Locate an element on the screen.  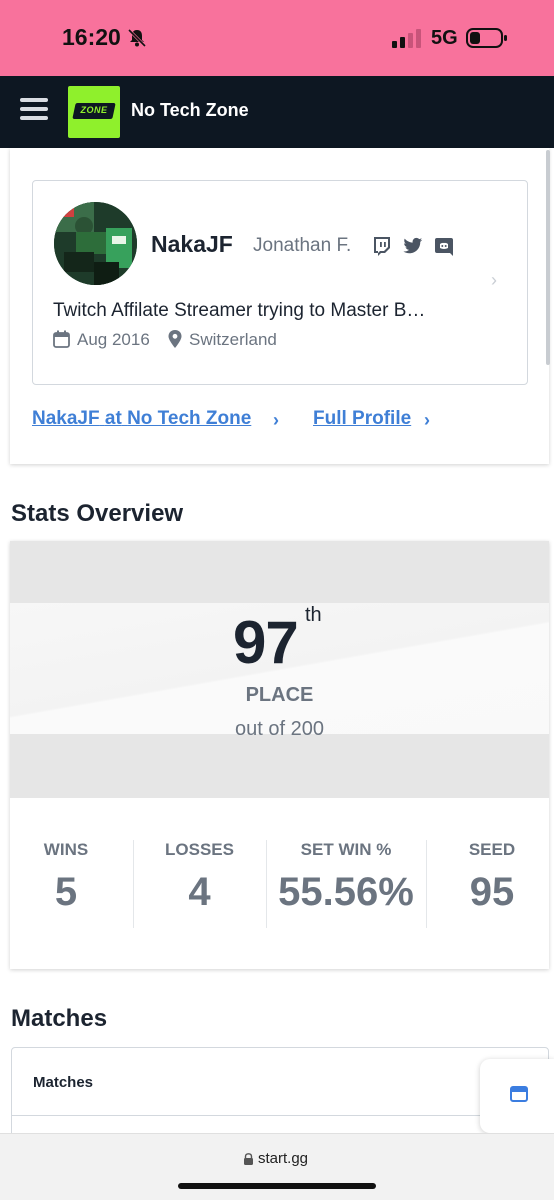
window-icon is located at coordinates (519, 1094).